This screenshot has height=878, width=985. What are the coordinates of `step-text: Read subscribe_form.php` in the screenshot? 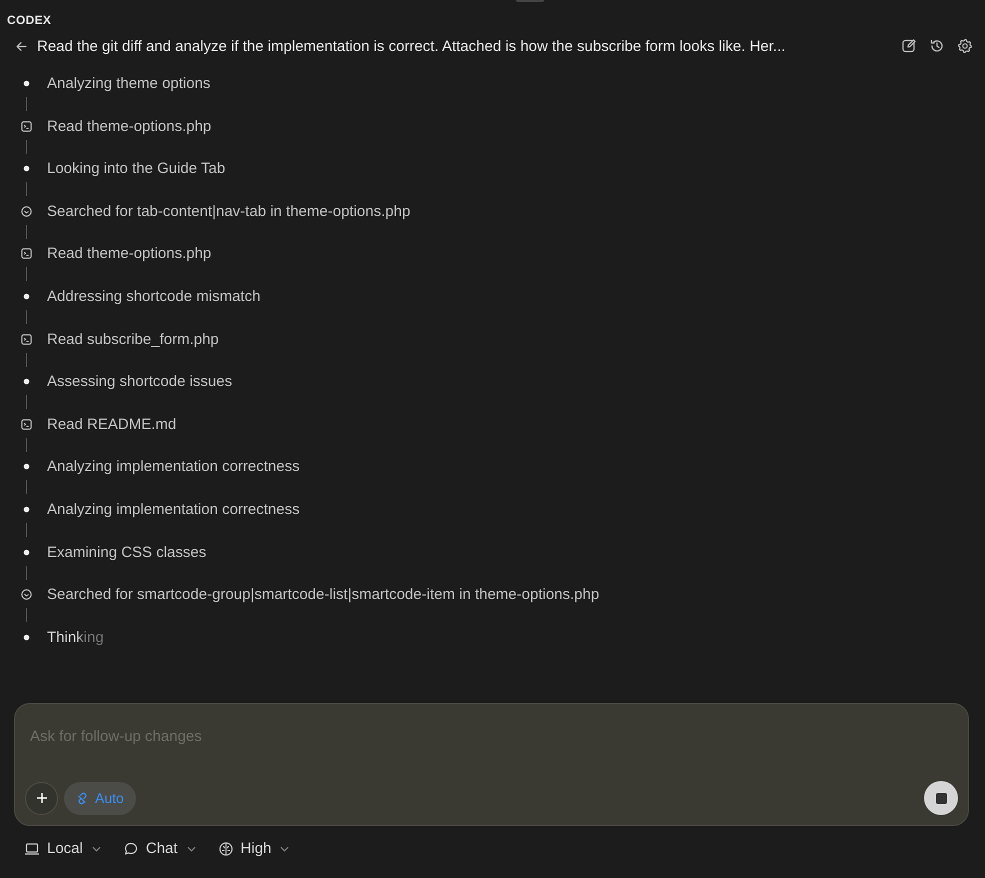 It's located at (133, 340).